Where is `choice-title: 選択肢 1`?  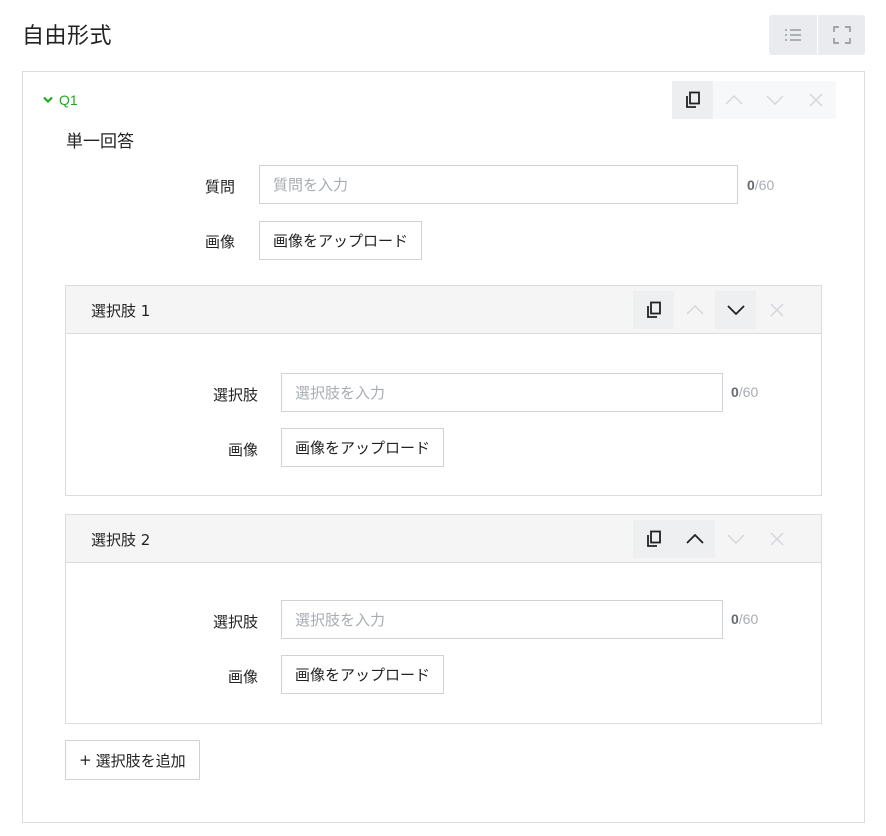
choice-title: 選択肢 1 is located at coordinates (121, 311).